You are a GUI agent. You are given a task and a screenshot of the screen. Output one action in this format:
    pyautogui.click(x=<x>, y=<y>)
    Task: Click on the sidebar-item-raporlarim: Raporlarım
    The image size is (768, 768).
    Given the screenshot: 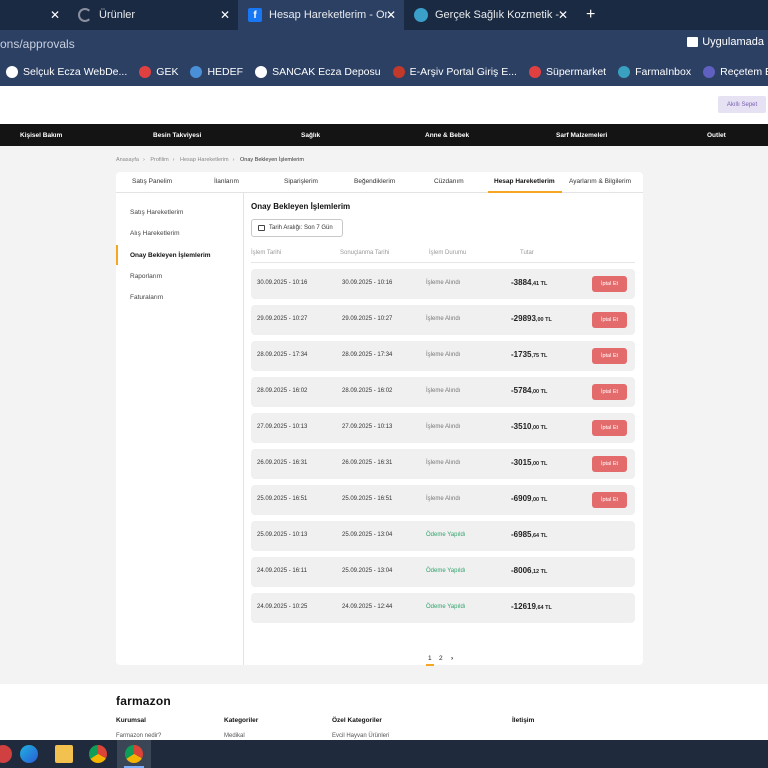 What is the action you would take?
    pyautogui.click(x=146, y=276)
    